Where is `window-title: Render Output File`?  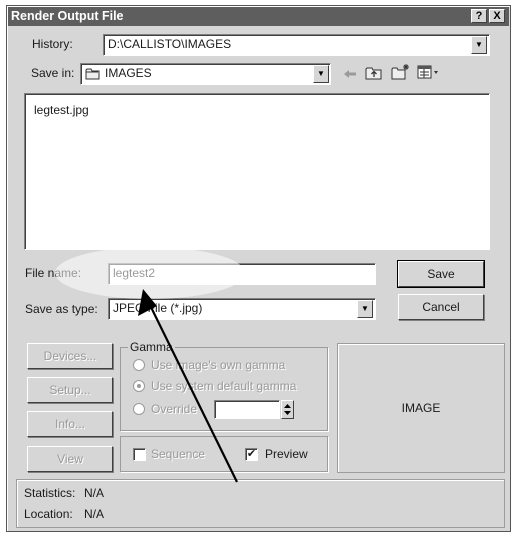
window-title: Render Output File is located at coordinates (67, 16).